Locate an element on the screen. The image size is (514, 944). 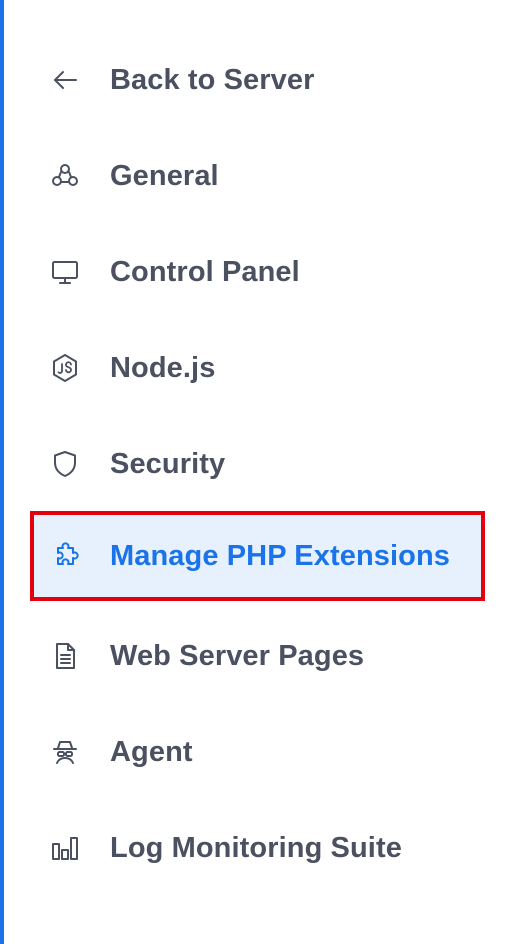
sidebar-item-label: Agent is located at coordinates (151, 751).